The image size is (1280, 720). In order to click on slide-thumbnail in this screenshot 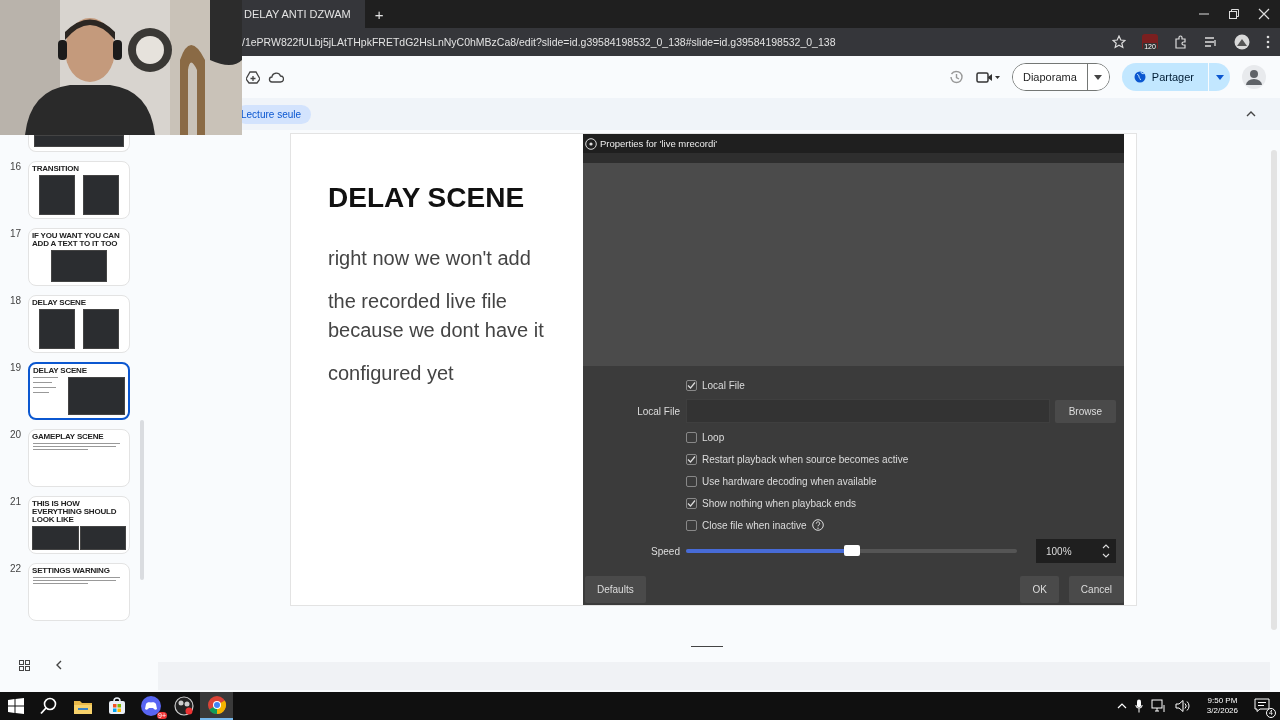, I will do `click(79, 143)`.